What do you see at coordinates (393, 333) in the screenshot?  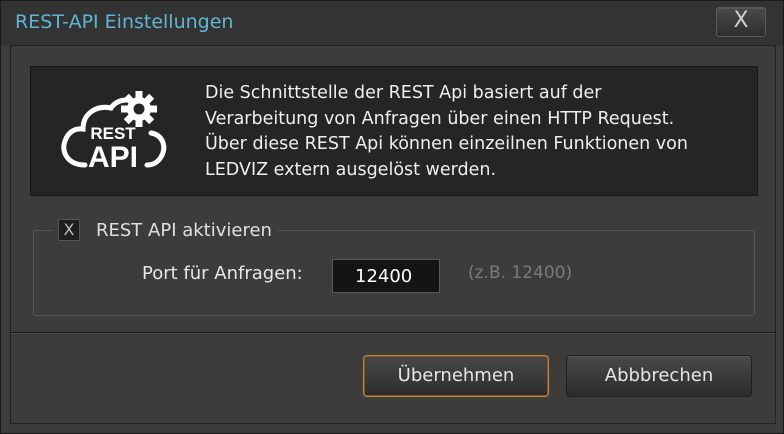 I see `separator` at bounding box center [393, 333].